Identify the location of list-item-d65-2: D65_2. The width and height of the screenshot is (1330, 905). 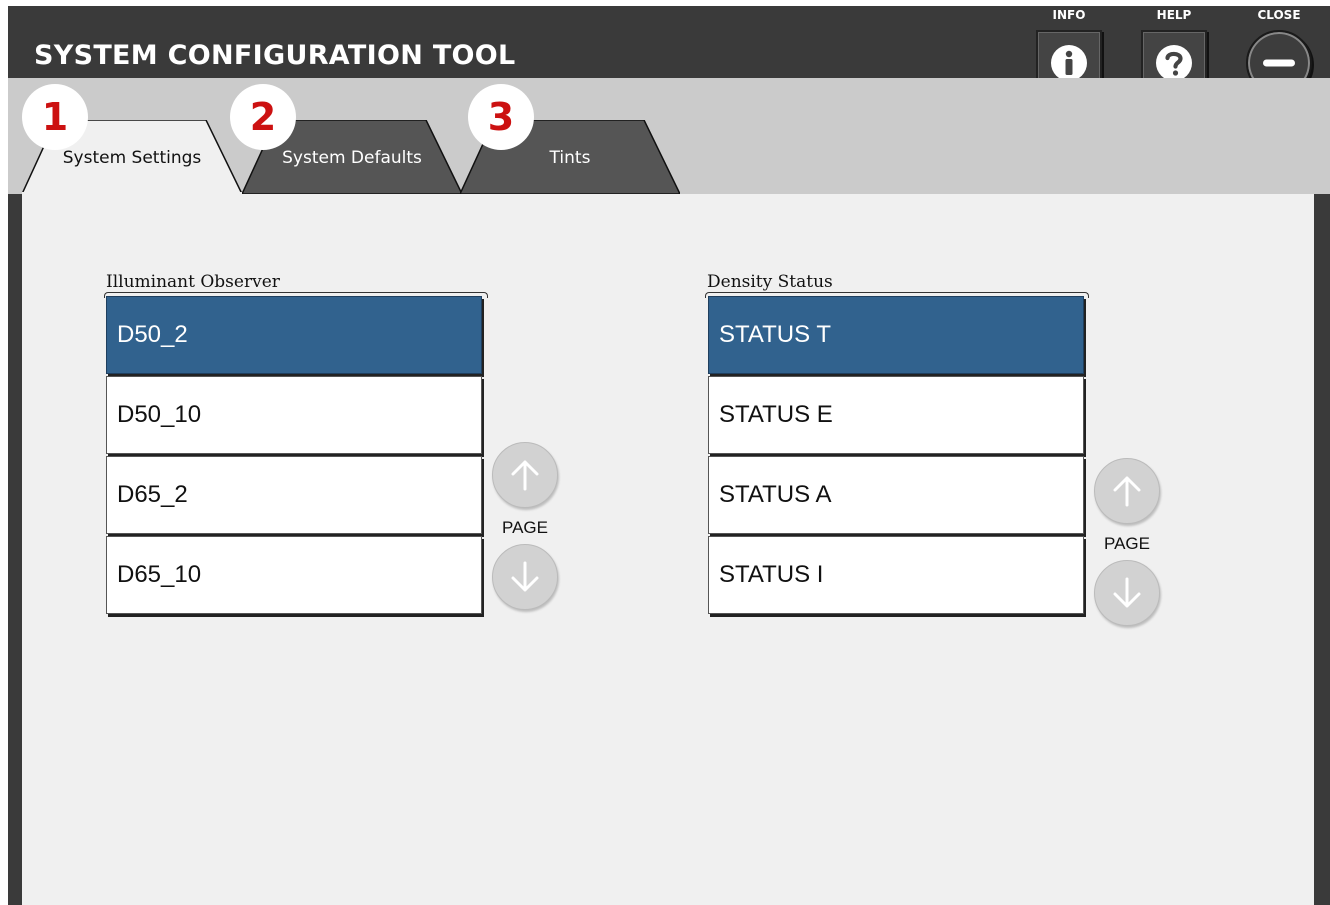
(294, 495).